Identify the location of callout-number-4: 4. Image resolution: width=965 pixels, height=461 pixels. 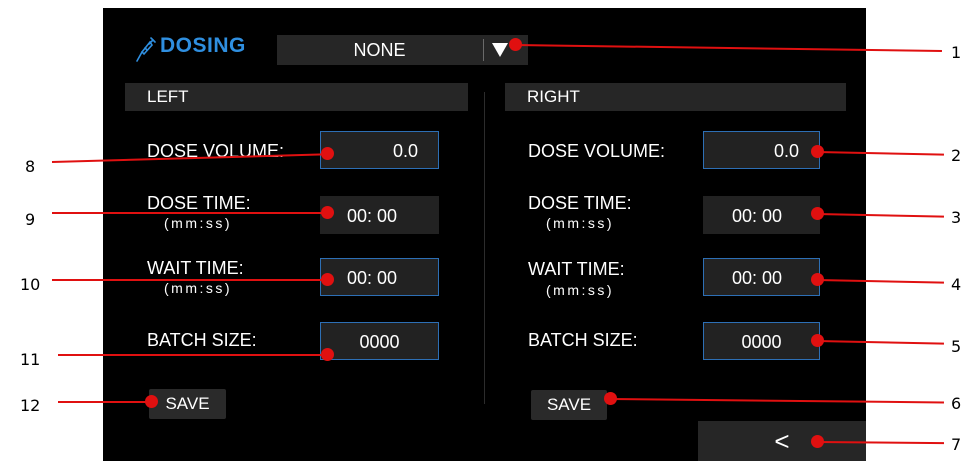
(956, 284).